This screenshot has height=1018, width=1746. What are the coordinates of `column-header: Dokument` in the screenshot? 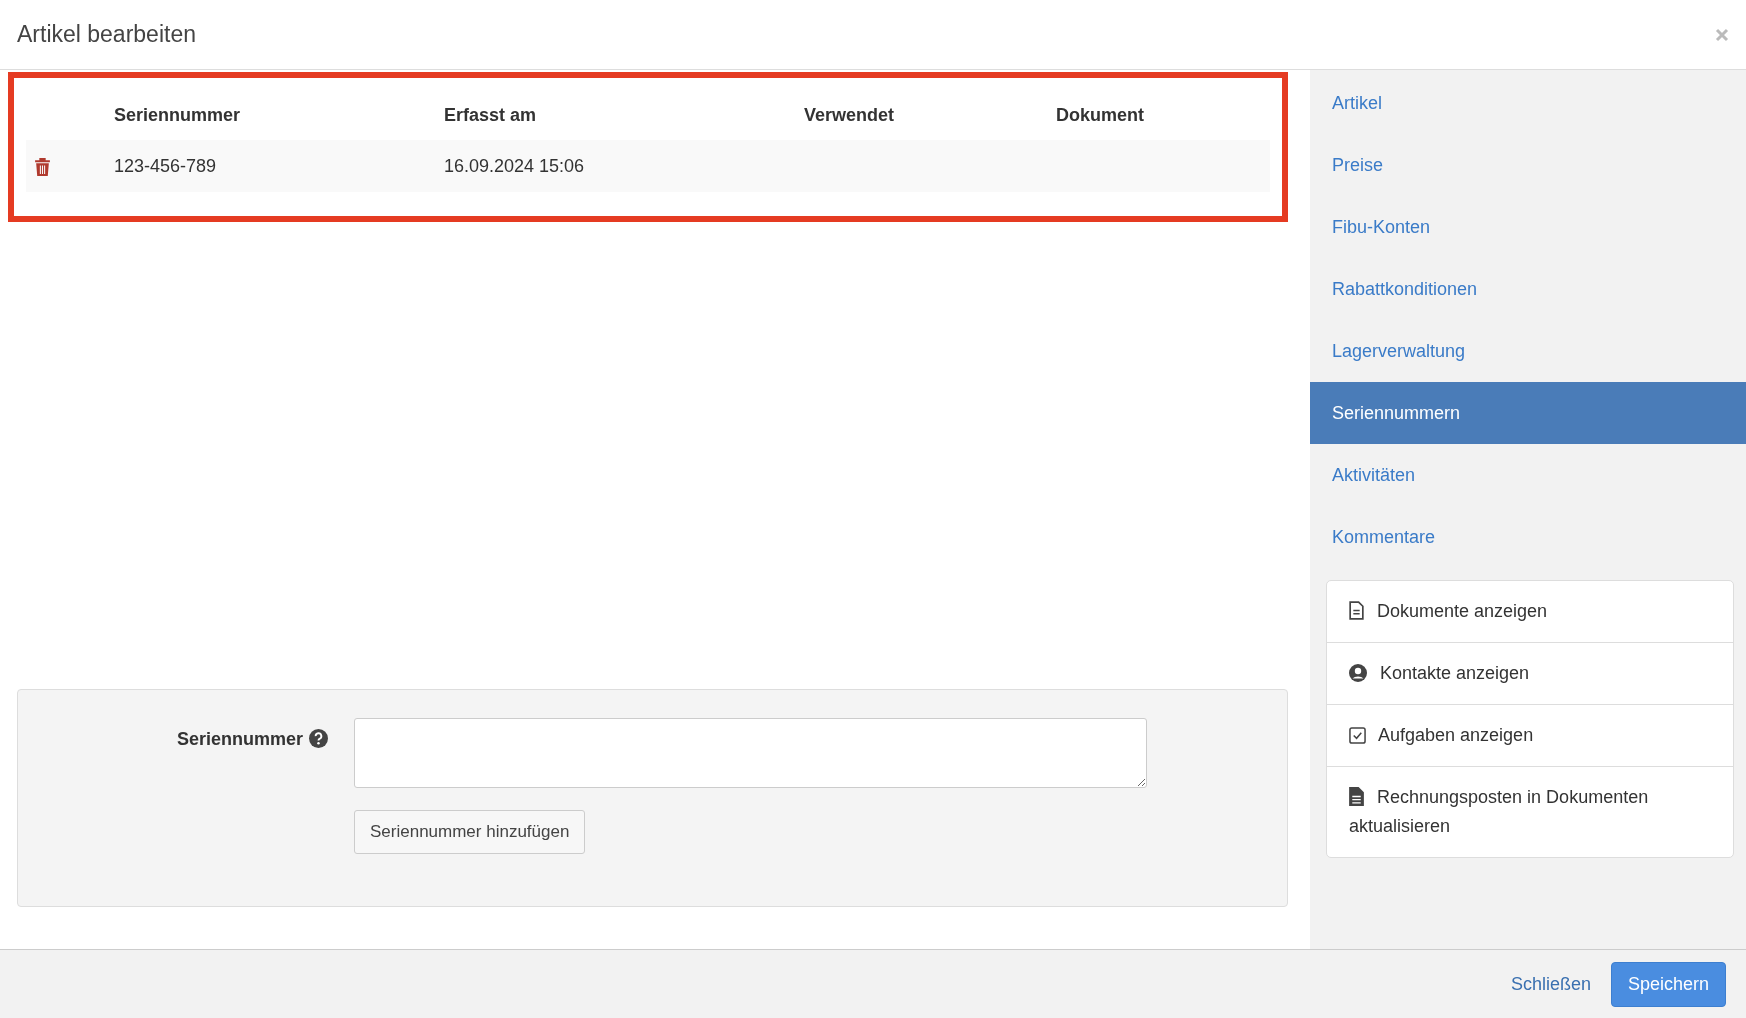 It's located at (1100, 115).